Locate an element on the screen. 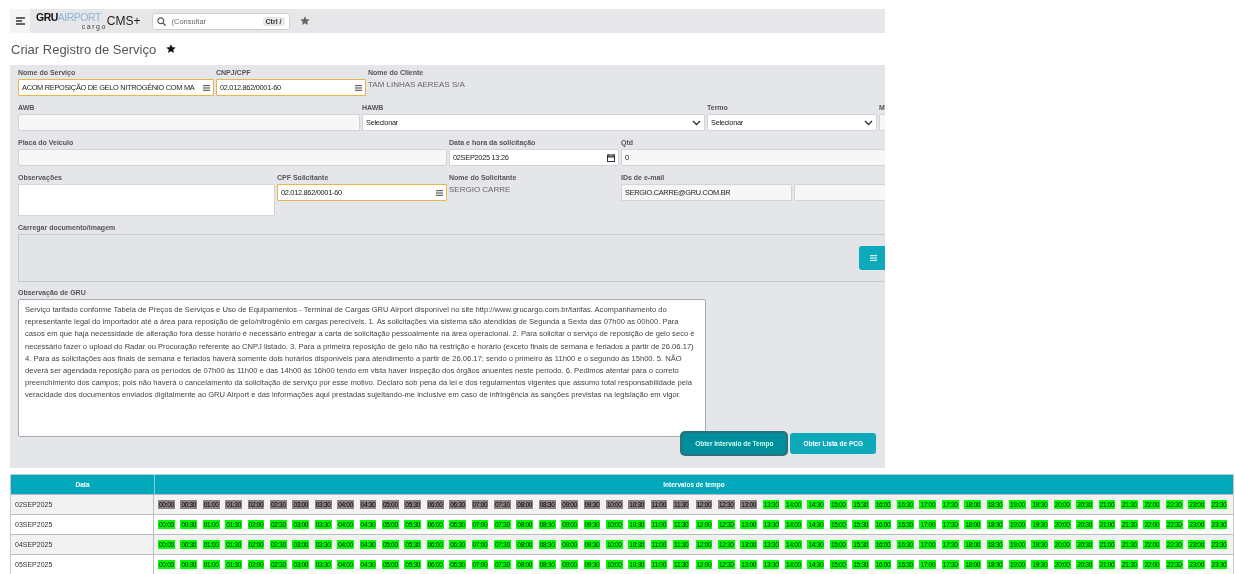  logo-text: AIRPORT is located at coordinates (79, 17).